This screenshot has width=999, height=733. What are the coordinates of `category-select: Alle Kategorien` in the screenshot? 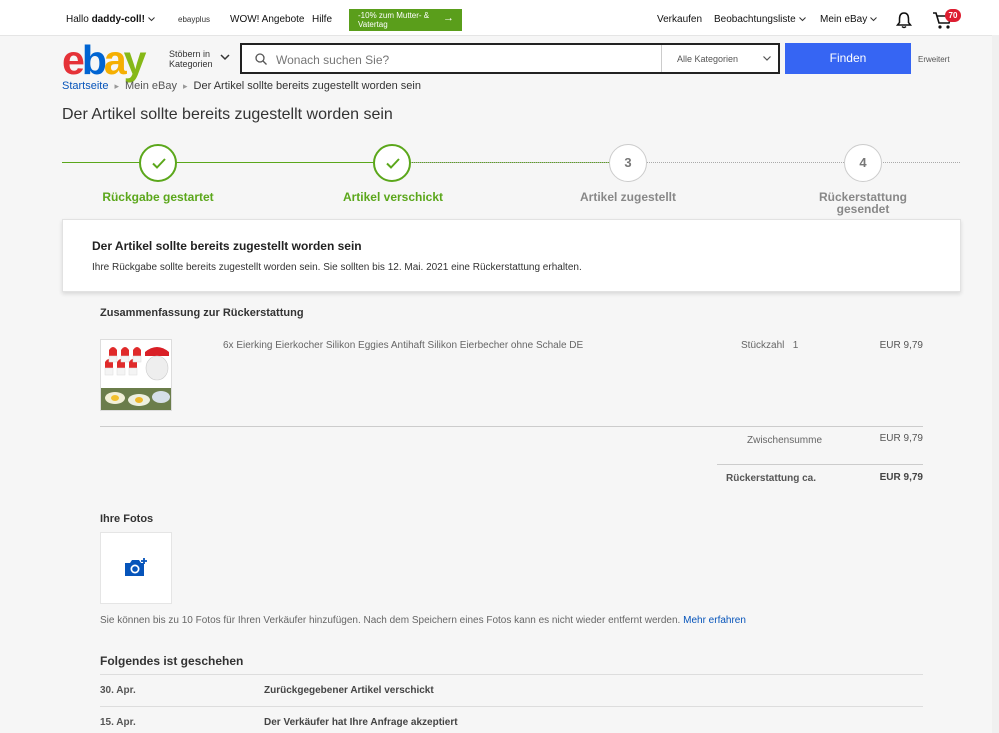 It's located at (720, 58).